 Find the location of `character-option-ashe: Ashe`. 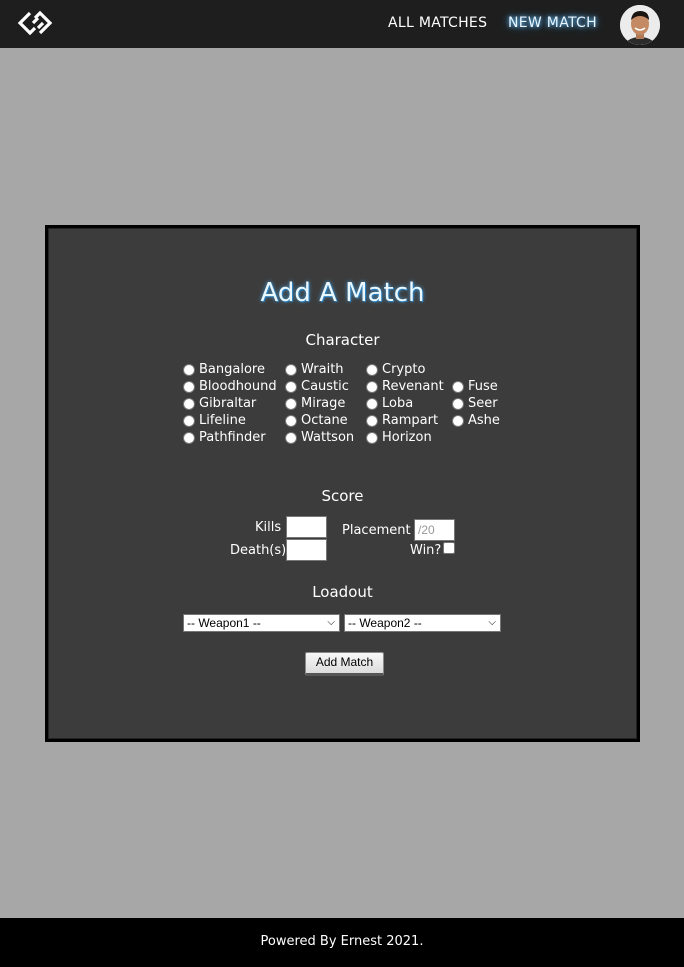

character-option-ashe: Ashe is located at coordinates (476, 420).